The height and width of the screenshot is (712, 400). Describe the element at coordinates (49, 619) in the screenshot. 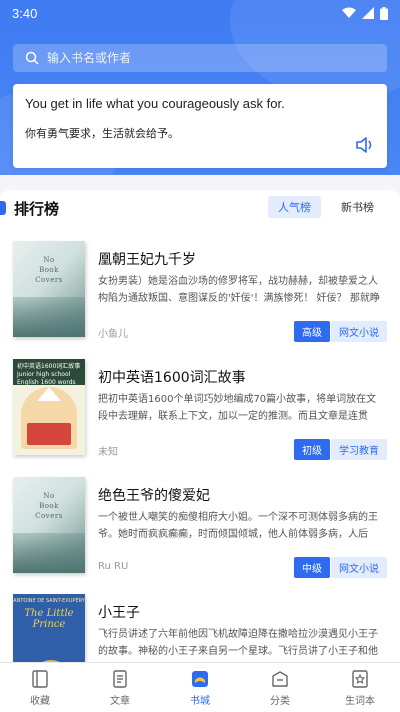

I see `cover-title: The Little Prince` at that location.